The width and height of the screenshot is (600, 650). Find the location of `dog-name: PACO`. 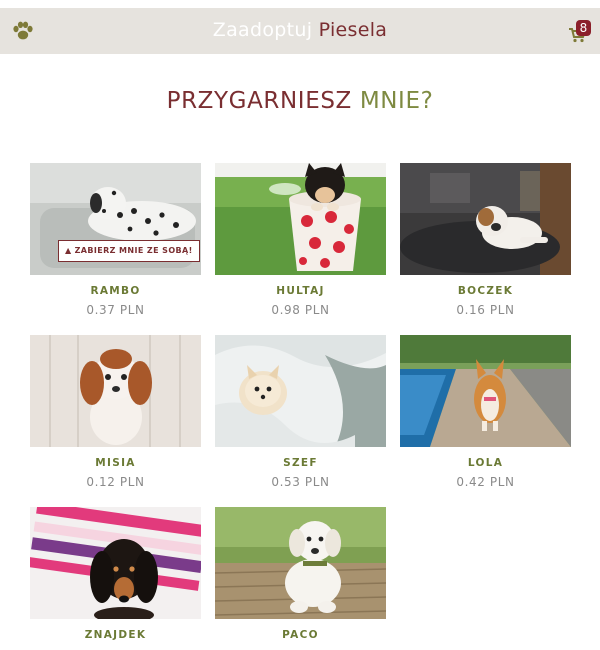

dog-name: PACO is located at coordinates (300, 635).